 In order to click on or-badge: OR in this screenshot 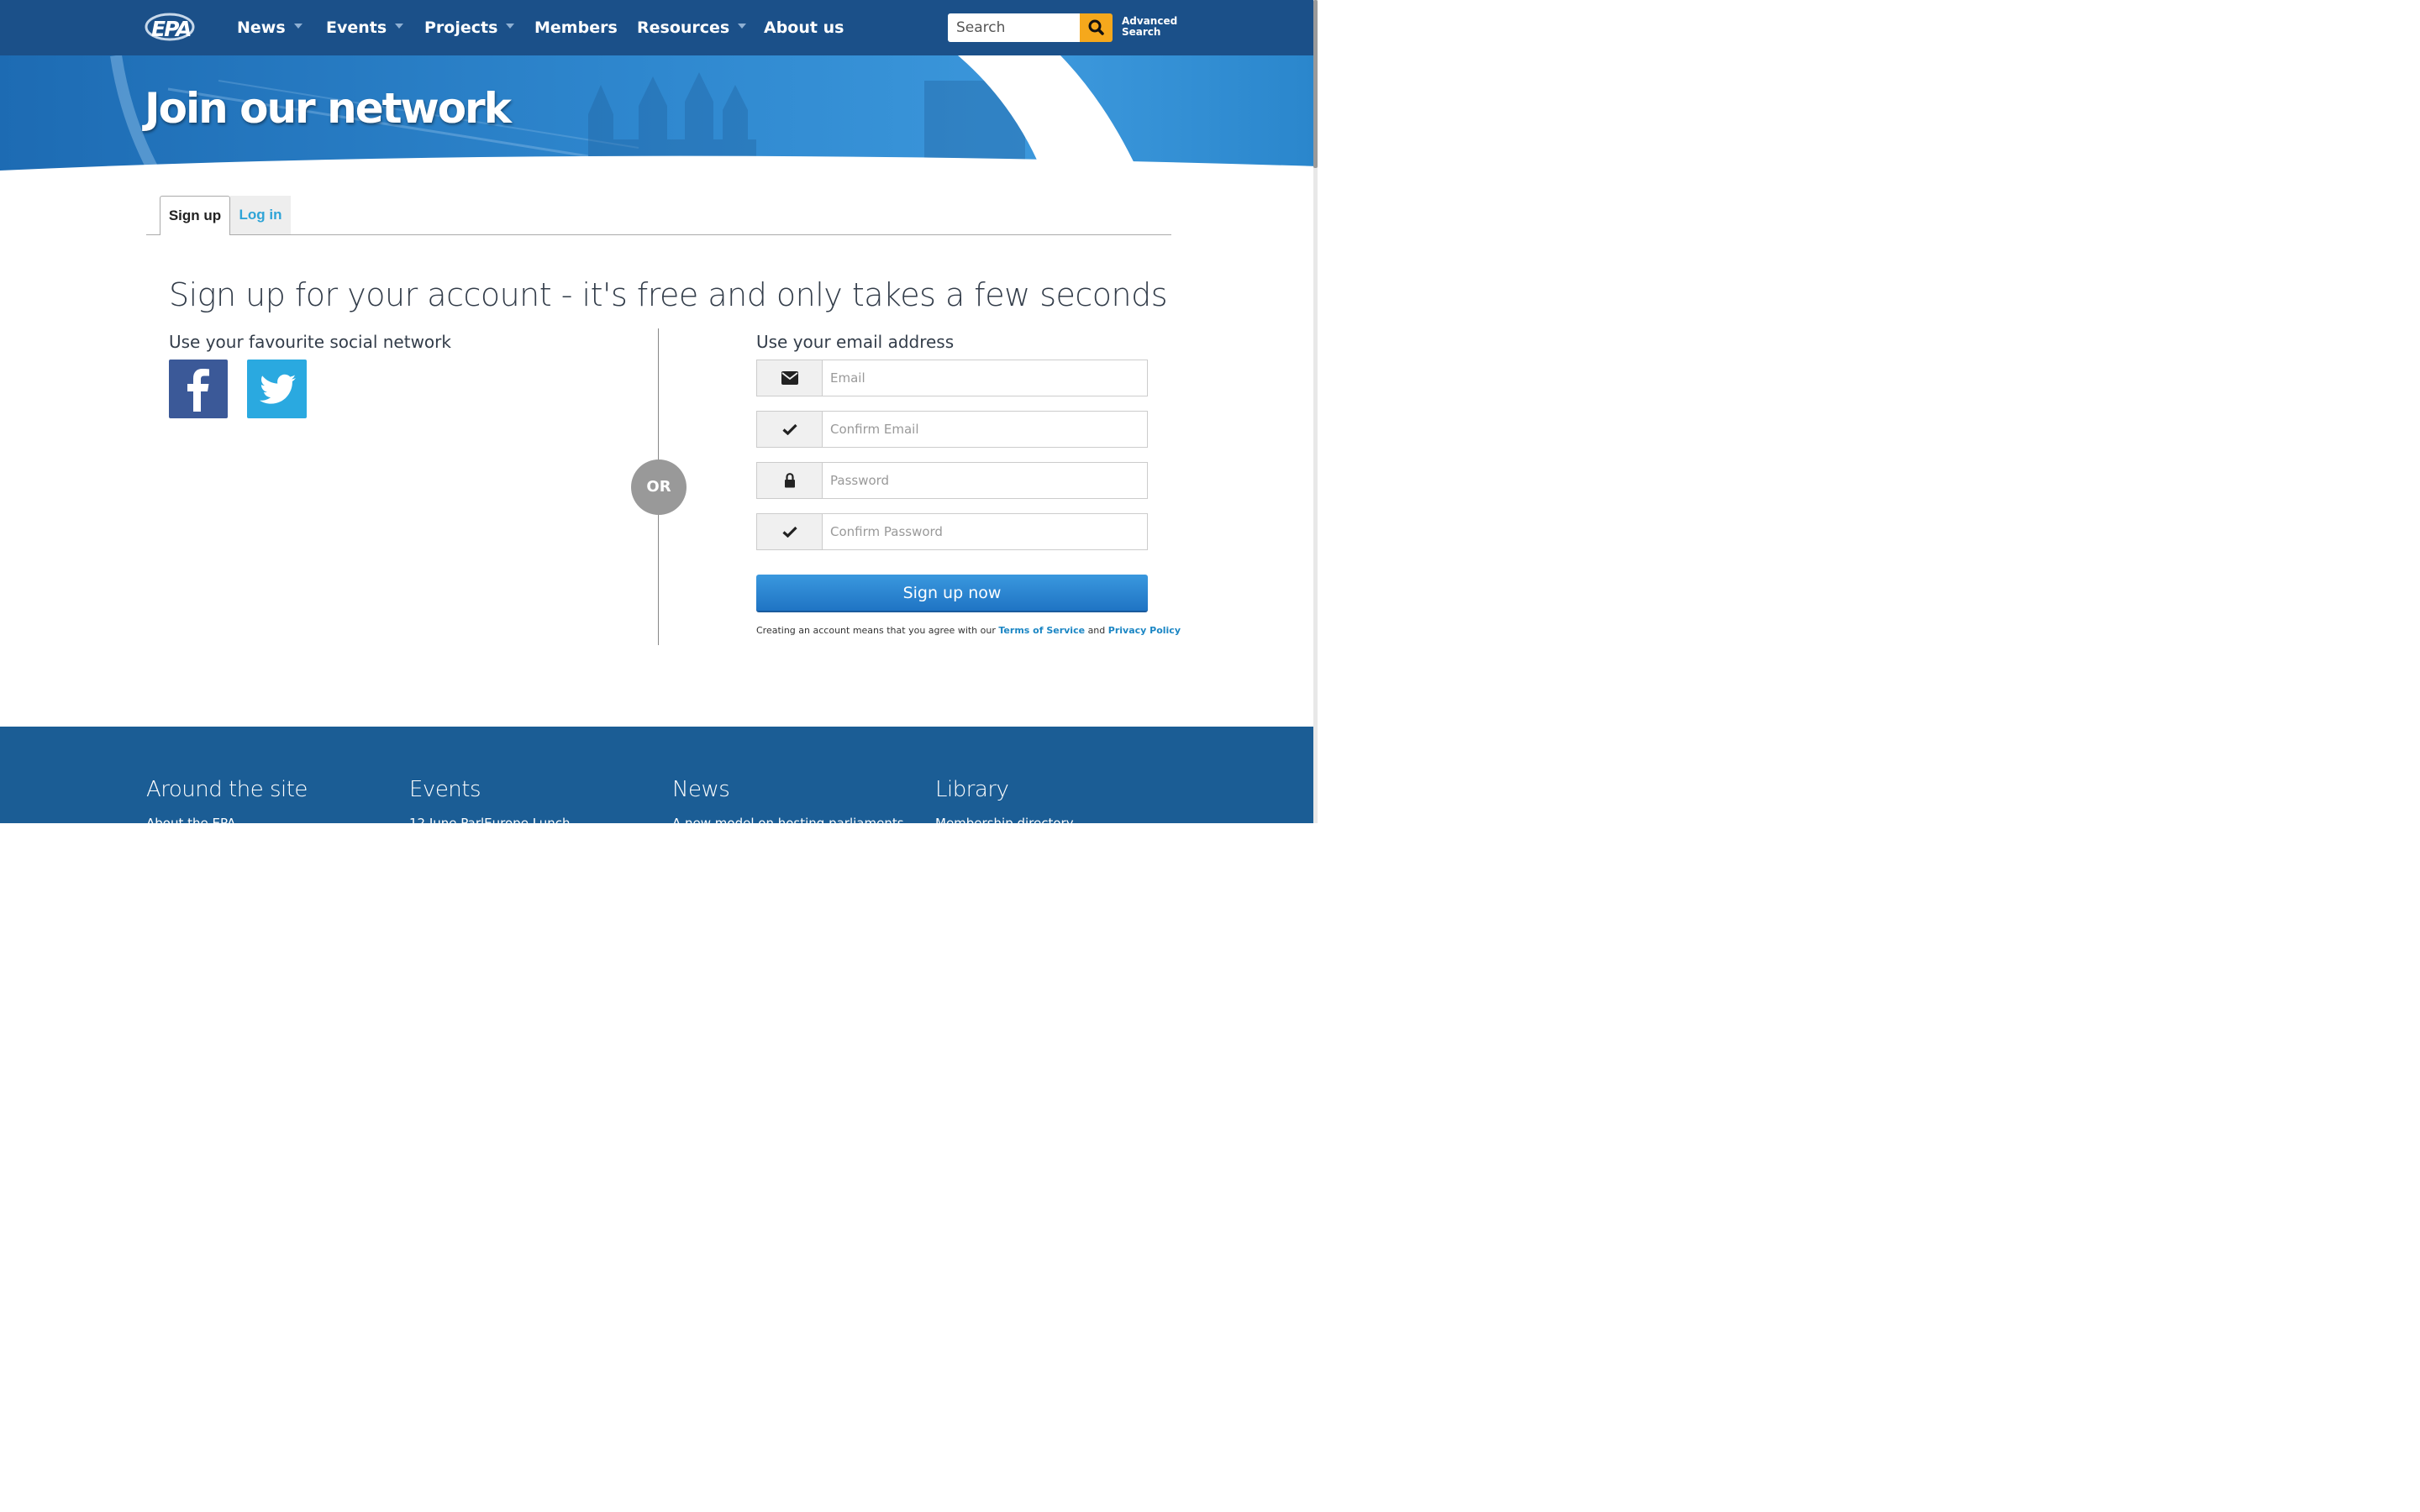, I will do `click(659, 487)`.